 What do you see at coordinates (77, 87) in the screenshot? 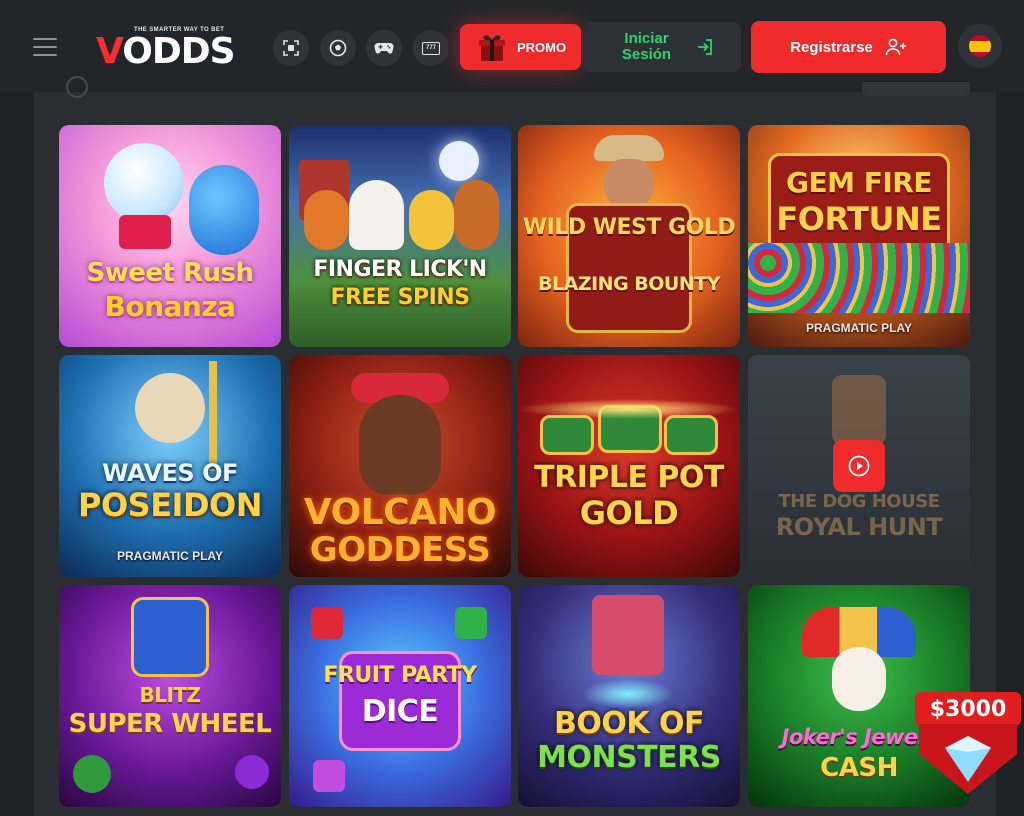
I see `section-icon` at bounding box center [77, 87].